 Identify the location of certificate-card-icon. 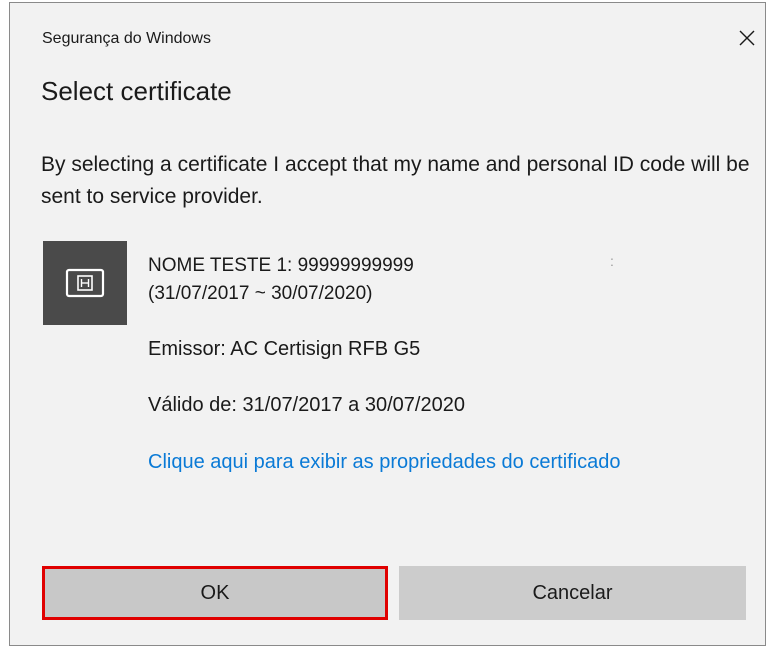
(85, 283).